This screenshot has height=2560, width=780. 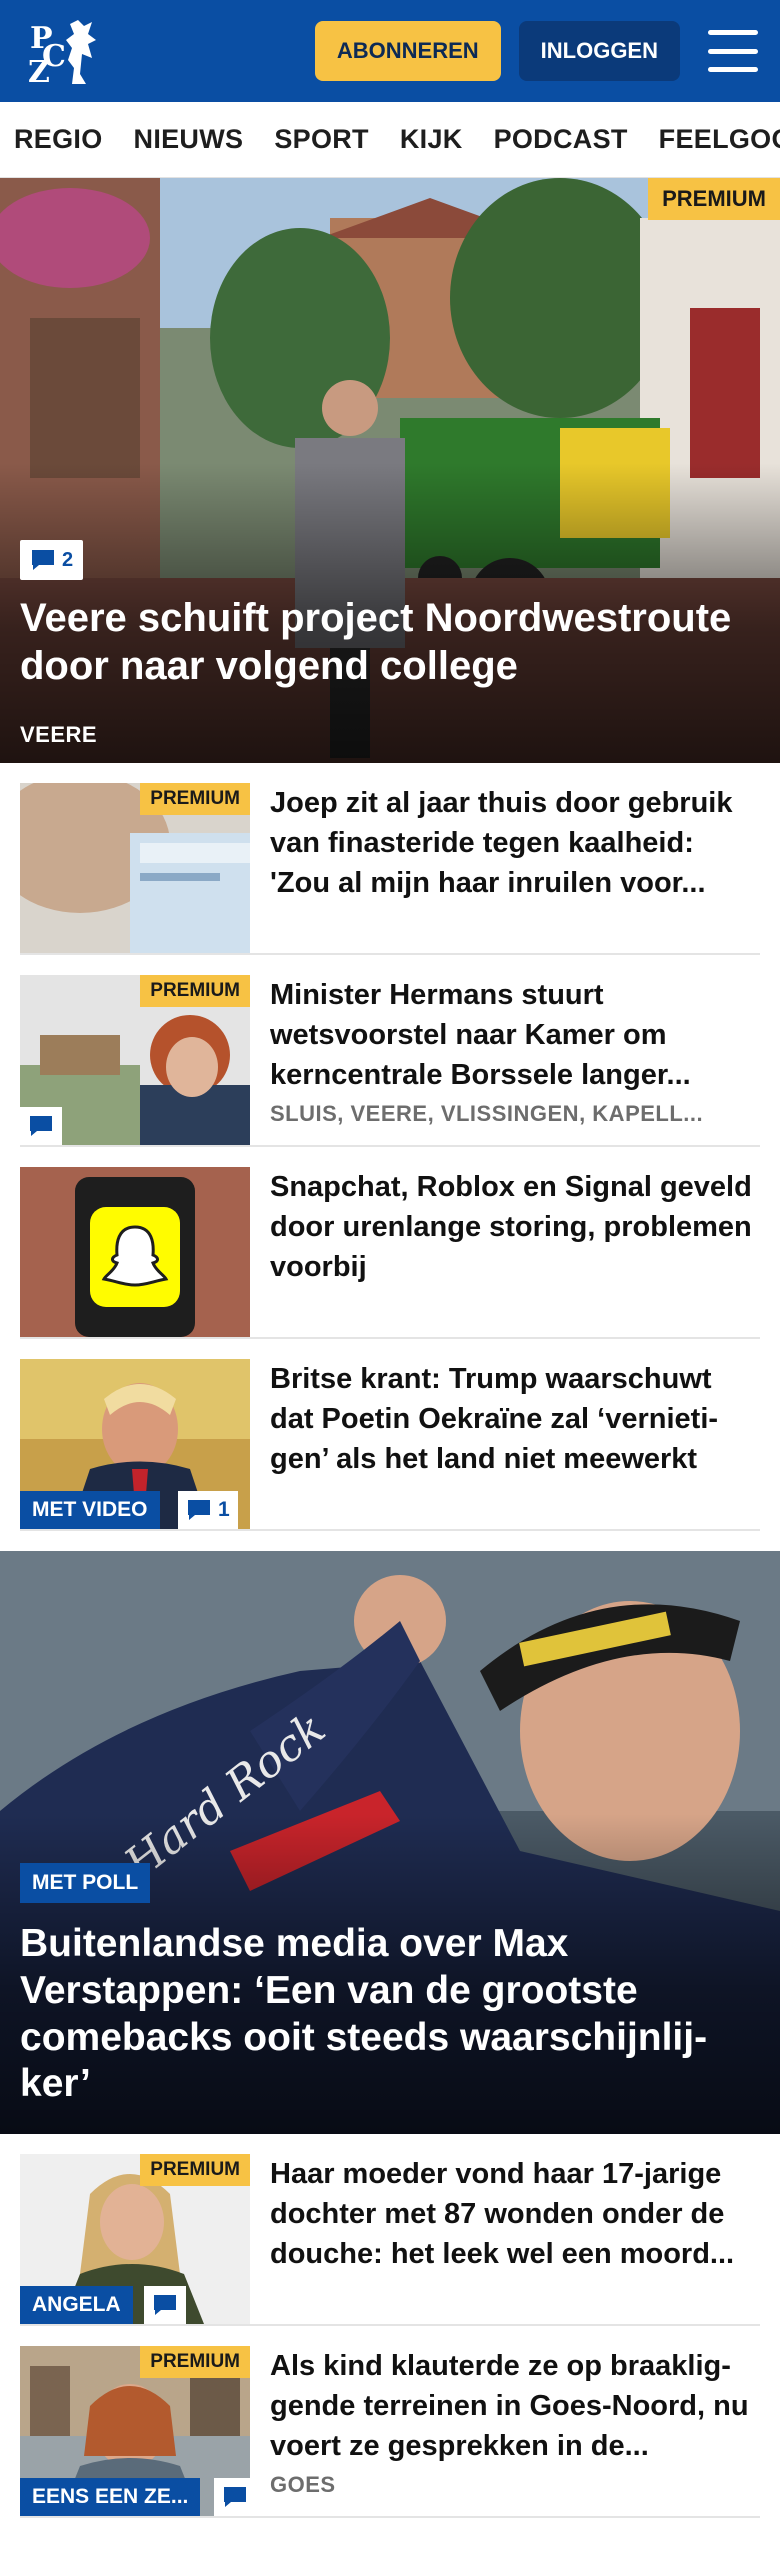 I want to click on comment-count: 2, so click(x=68, y=559).